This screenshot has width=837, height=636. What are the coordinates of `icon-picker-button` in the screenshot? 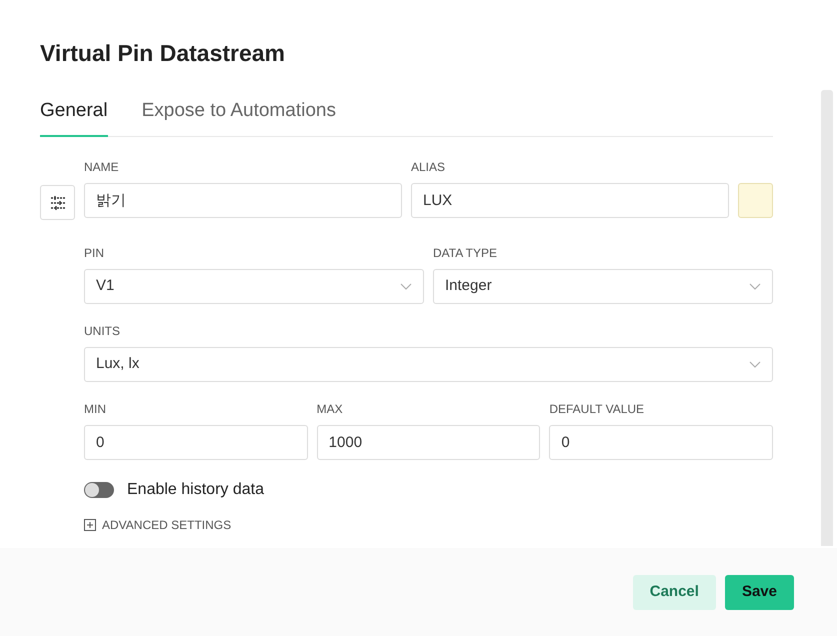 It's located at (57, 202).